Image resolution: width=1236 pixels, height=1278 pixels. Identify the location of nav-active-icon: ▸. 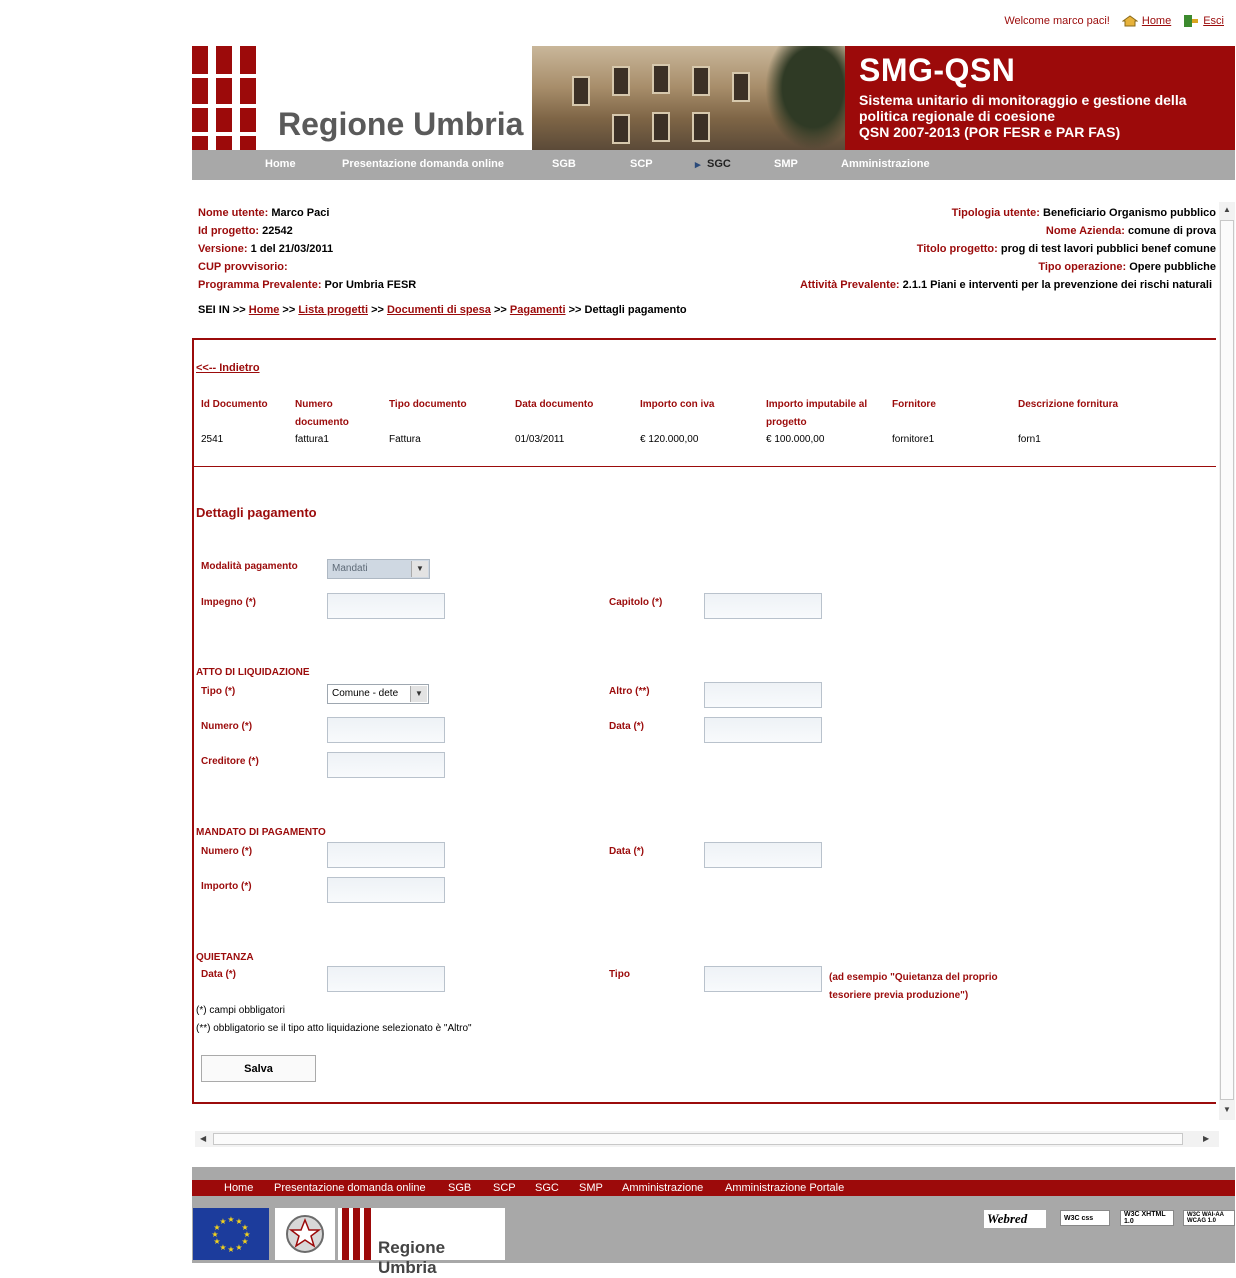
(698, 165).